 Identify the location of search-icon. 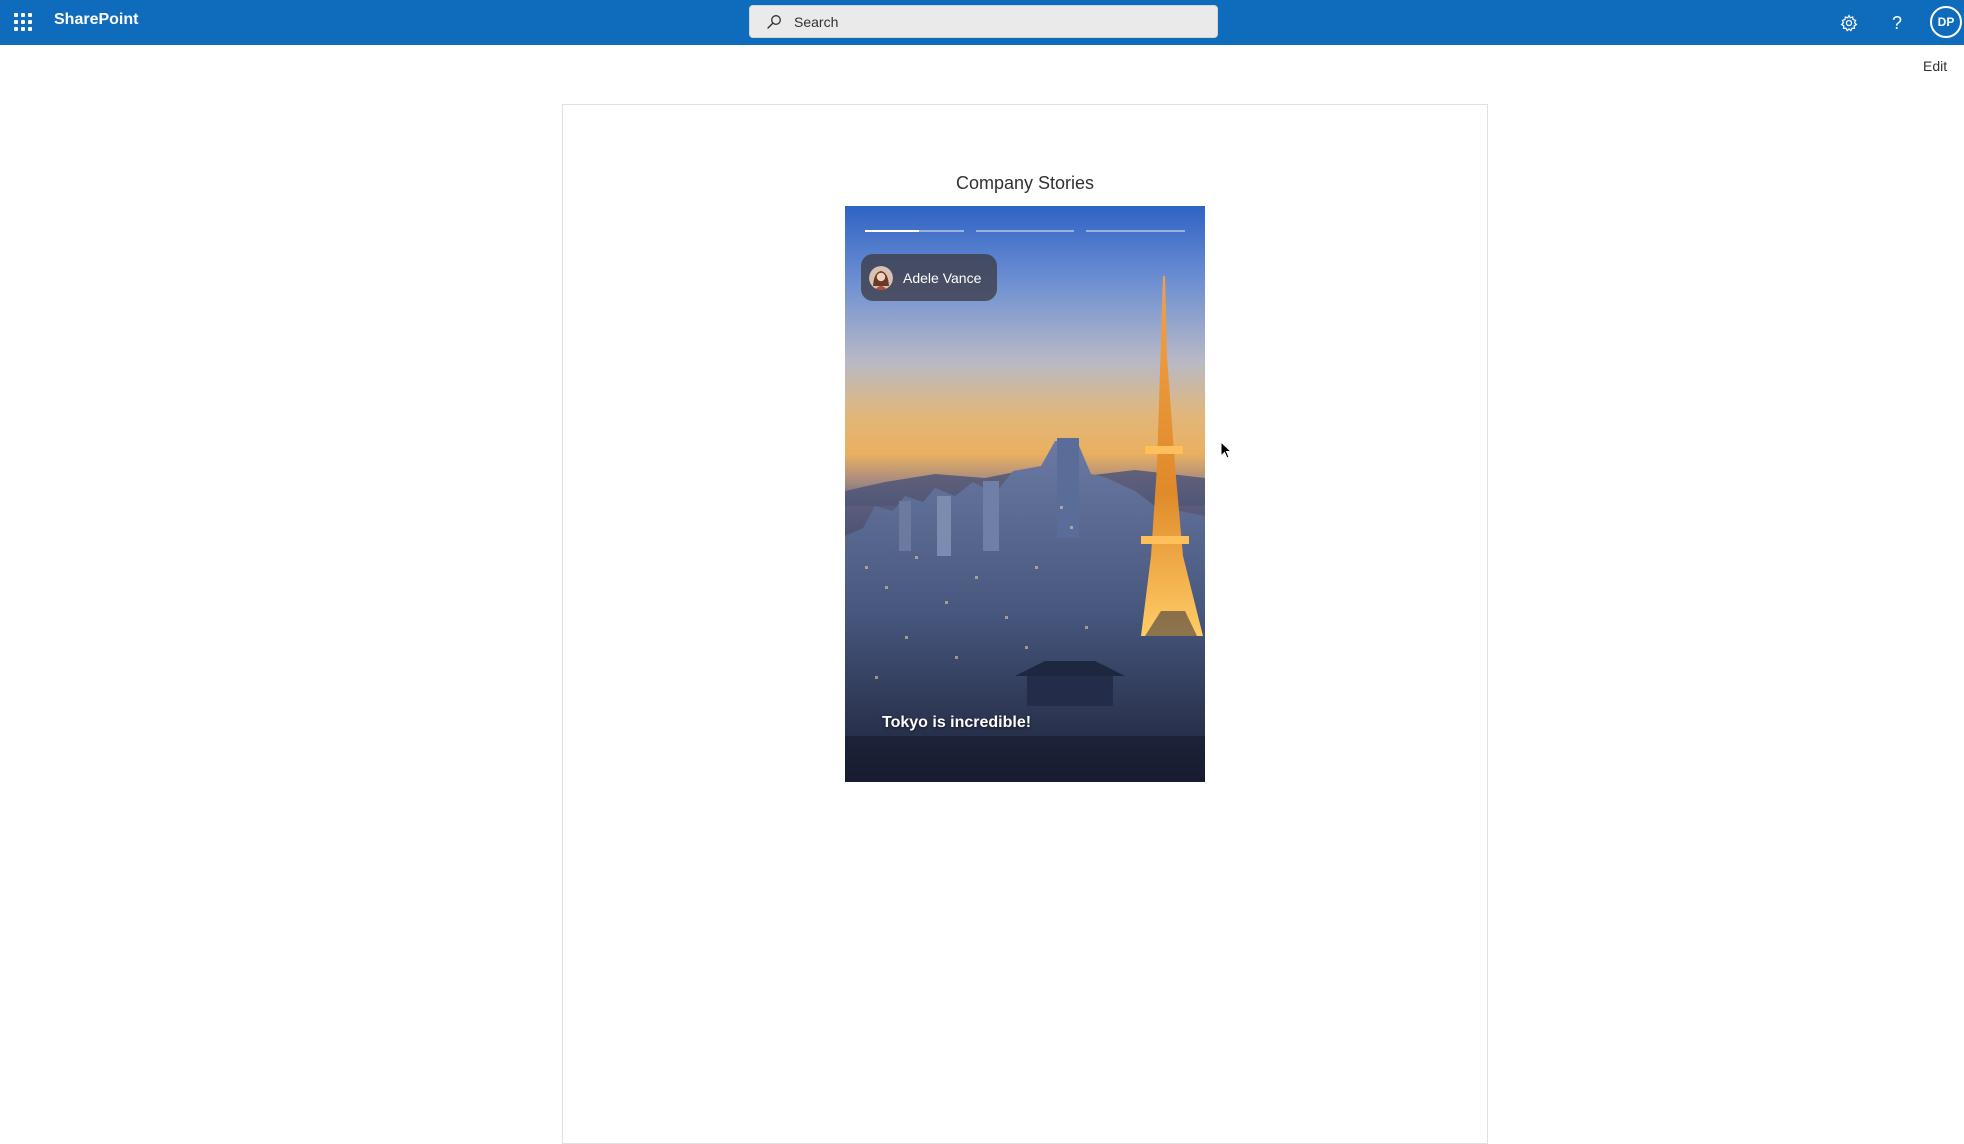
(774, 21).